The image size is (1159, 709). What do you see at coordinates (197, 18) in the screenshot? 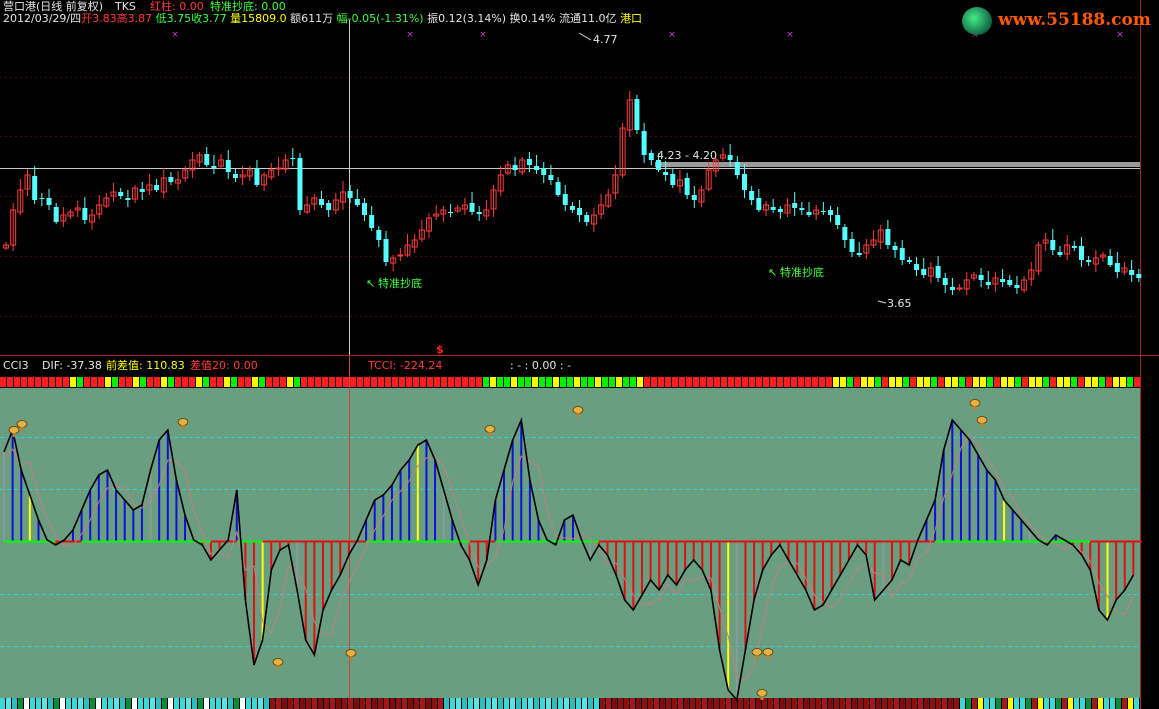
I see `close-label: 收` at bounding box center [197, 18].